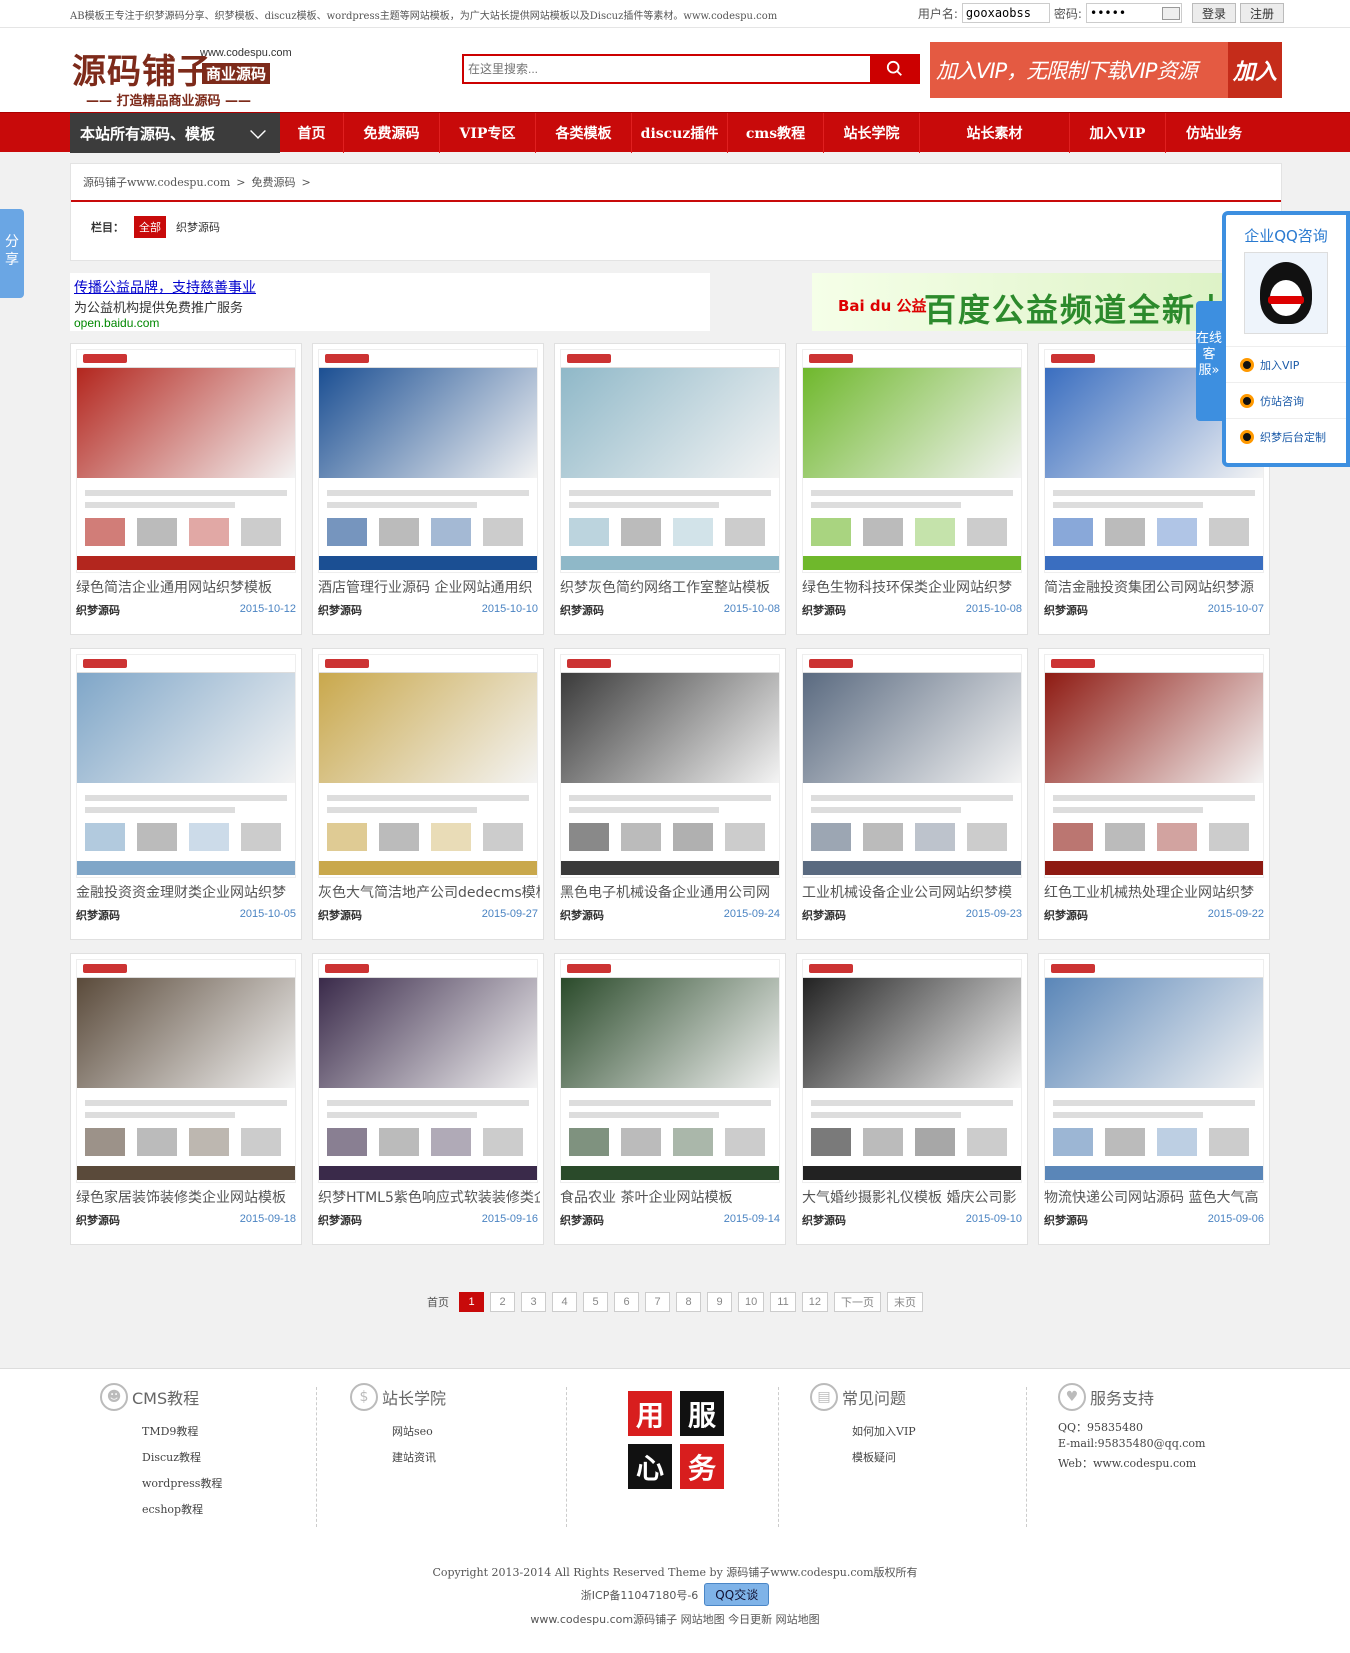 The height and width of the screenshot is (1653, 1350). Describe the element at coordinates (912, 794) in the screenshot. I see `template-card: 工业机械设备企业公司网站织梦模 织梦源码 2015-09-23` at that location.